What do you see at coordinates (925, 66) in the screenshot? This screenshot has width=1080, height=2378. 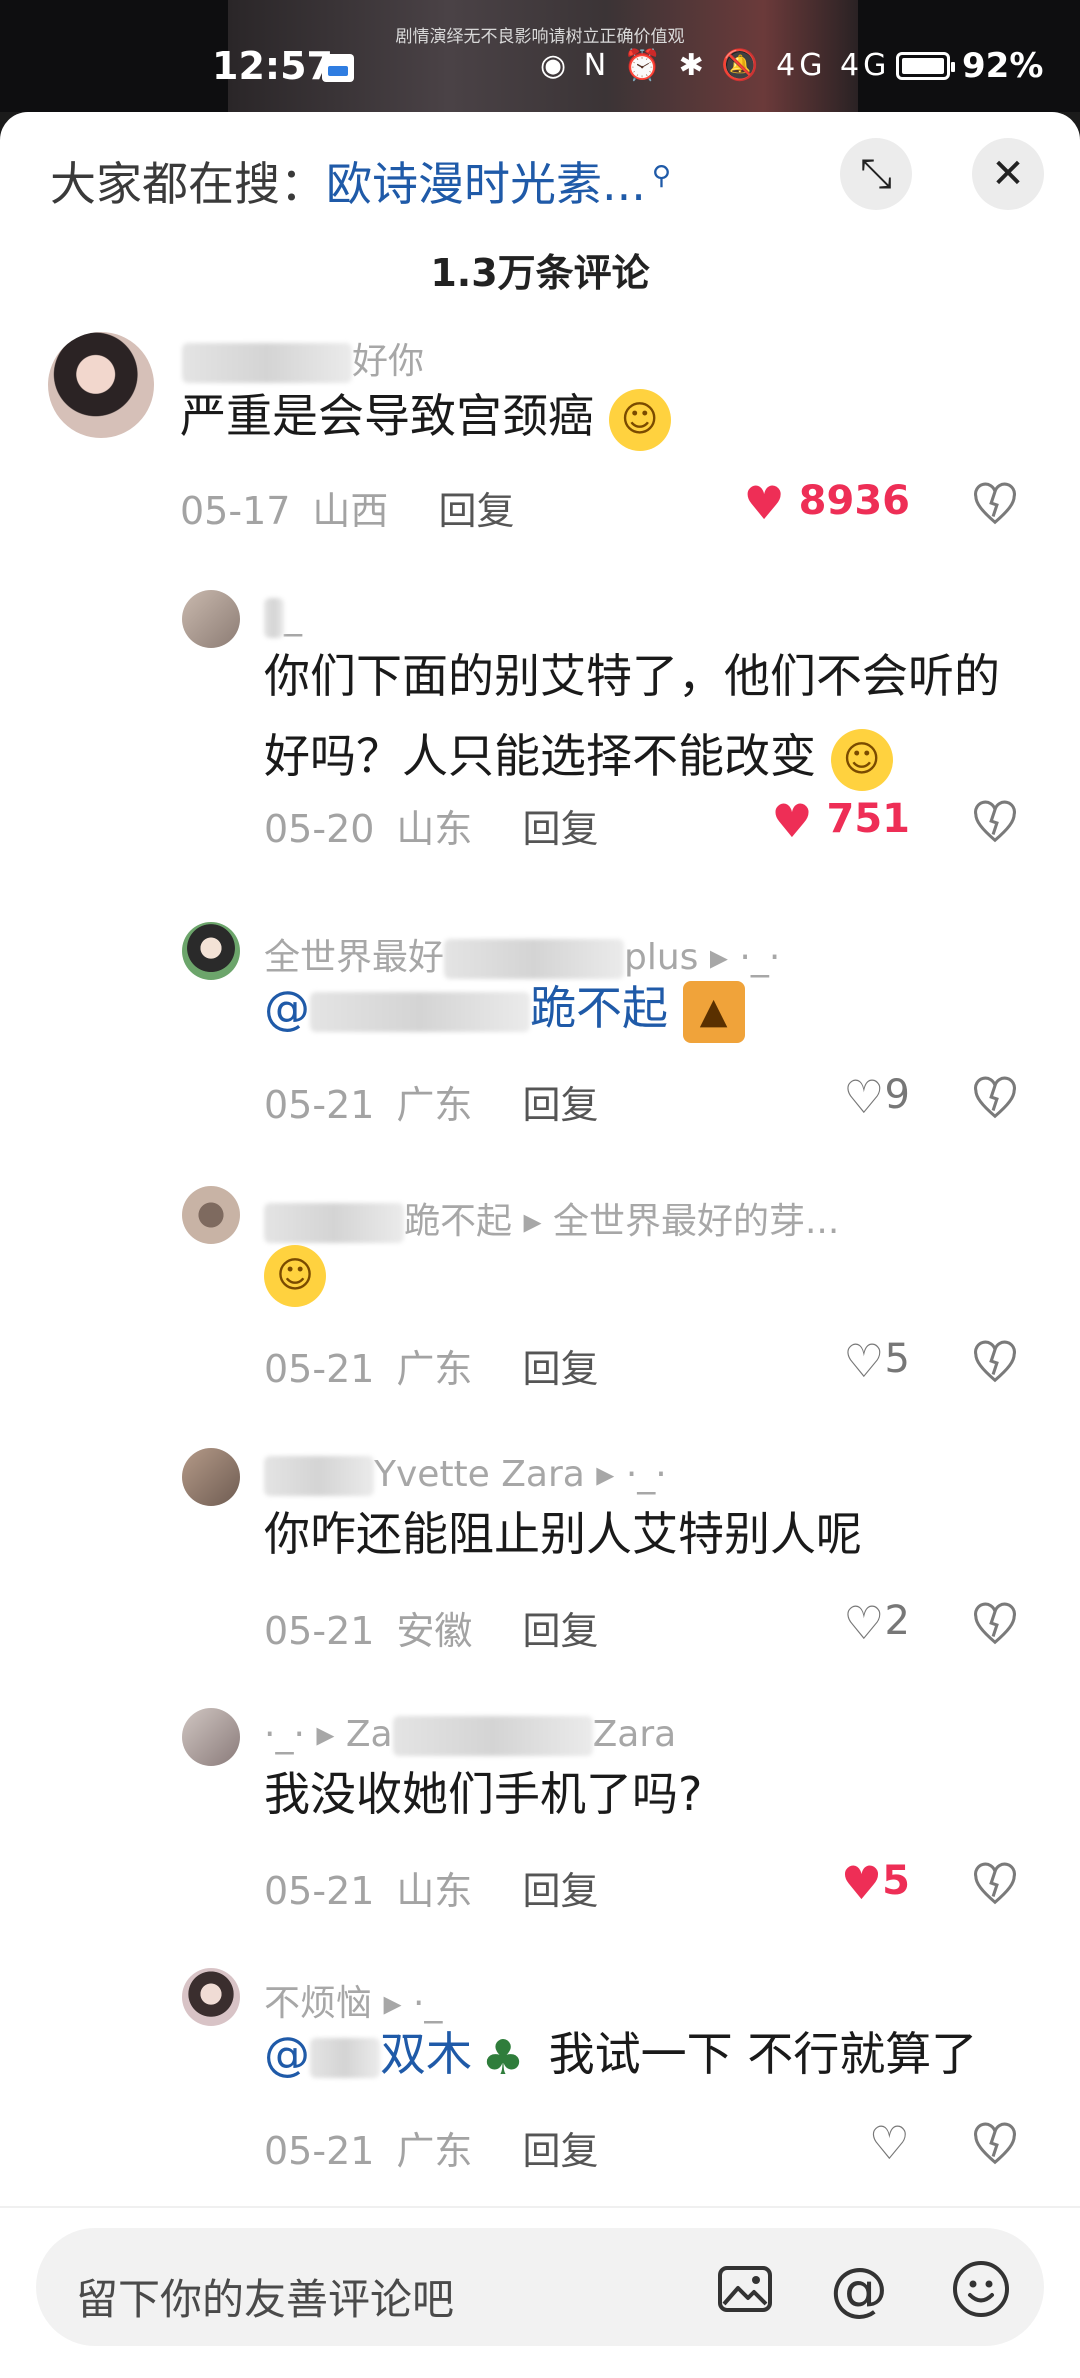 I see `battery-icon` at bounding box center [925, 66].